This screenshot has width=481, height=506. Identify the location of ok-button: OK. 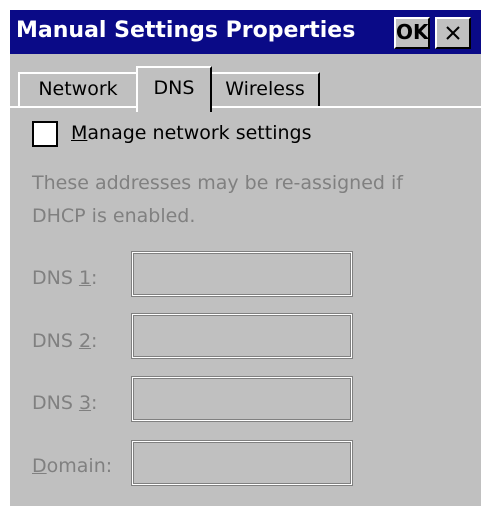
(412, 33).